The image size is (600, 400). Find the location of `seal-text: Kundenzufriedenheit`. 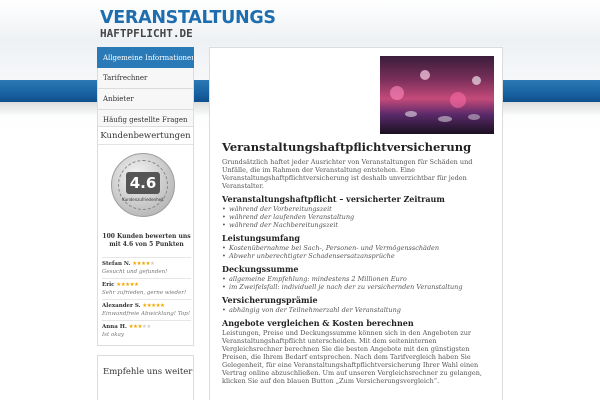

seal-text: Kundenzufriedenheit is located at coordinates (143, 199).